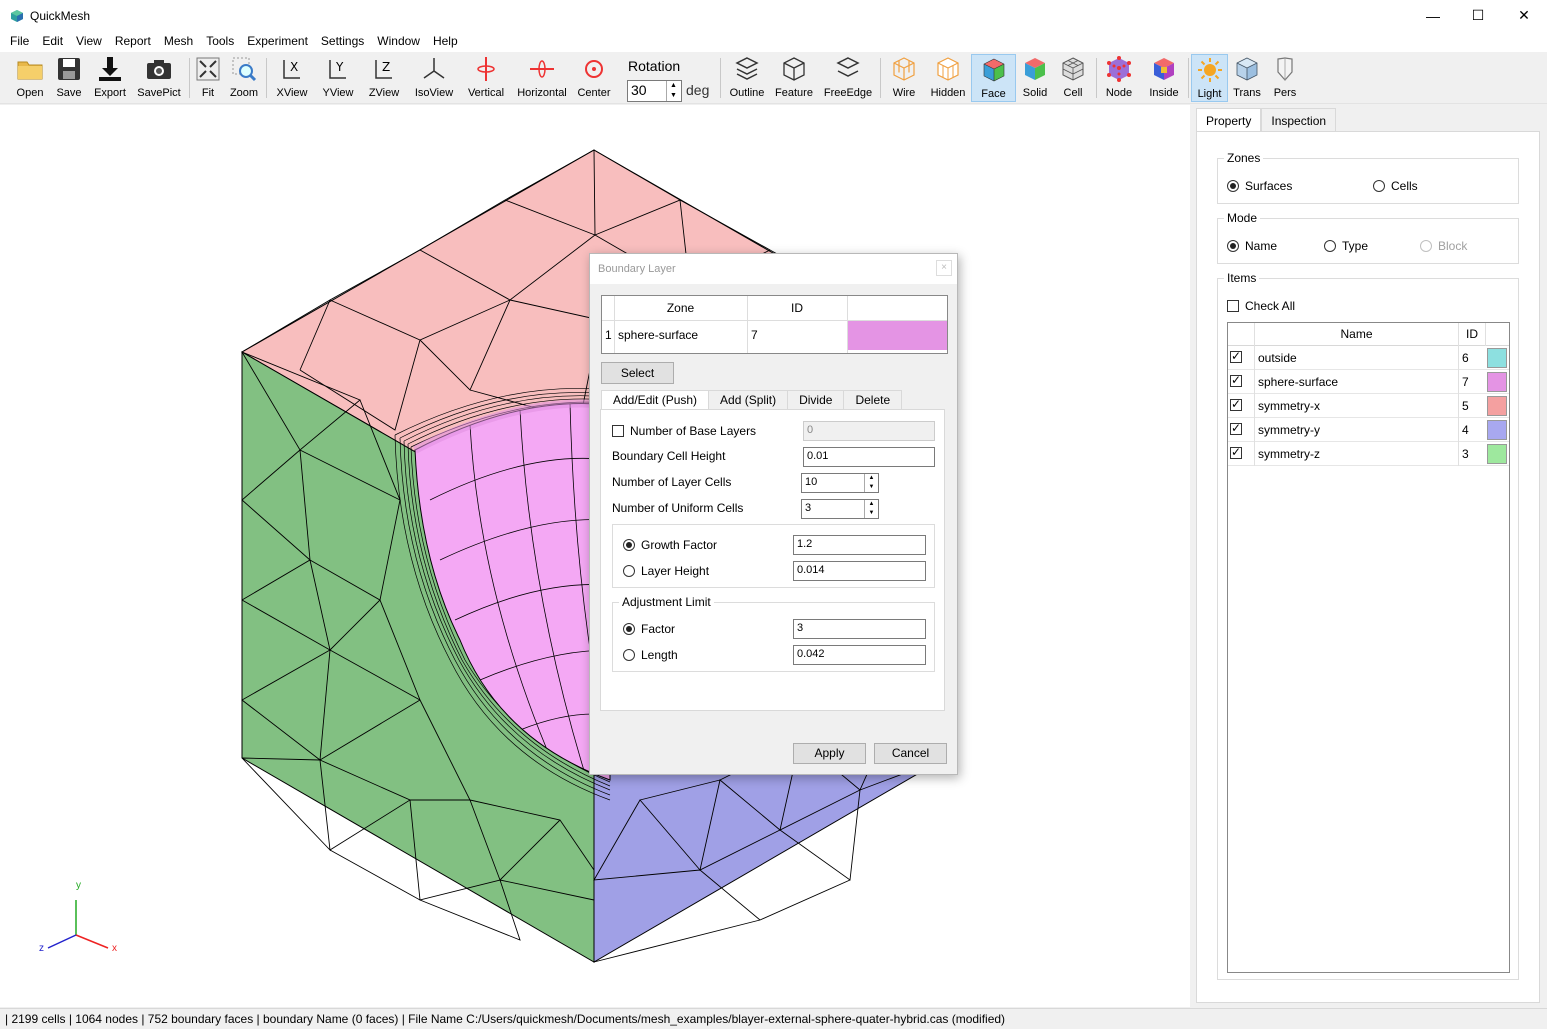 The image size is (1547, 1029). I want to click on growth-factor-input: 1.2, so click(859, 545).